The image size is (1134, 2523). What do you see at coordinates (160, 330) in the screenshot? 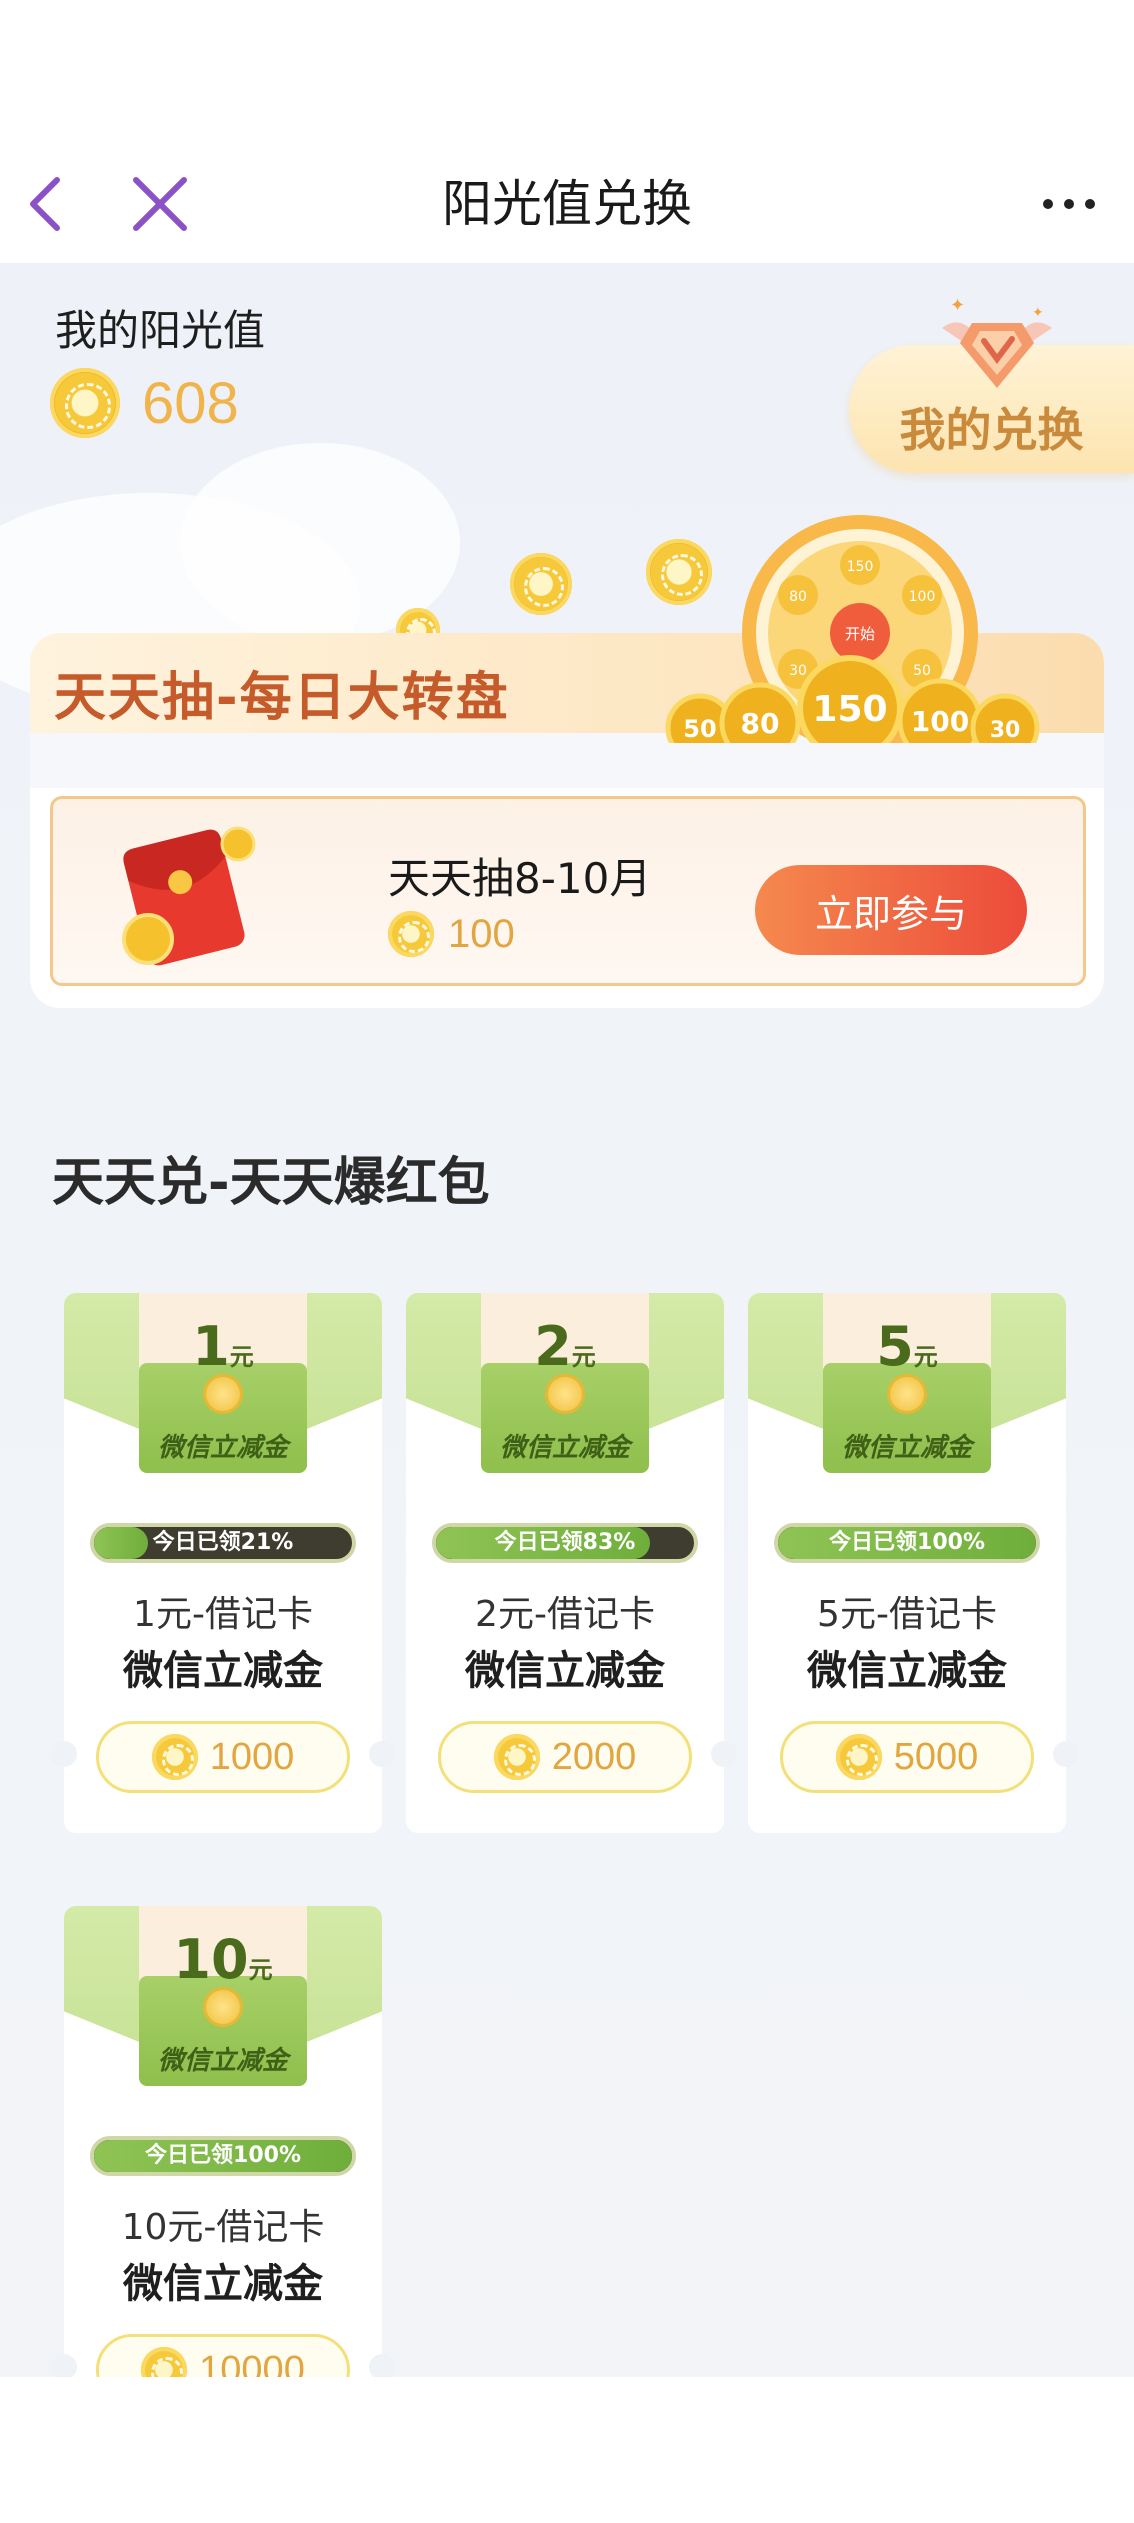
I see `balance-label: 我的阳光值` at bounding box center [160, 330].